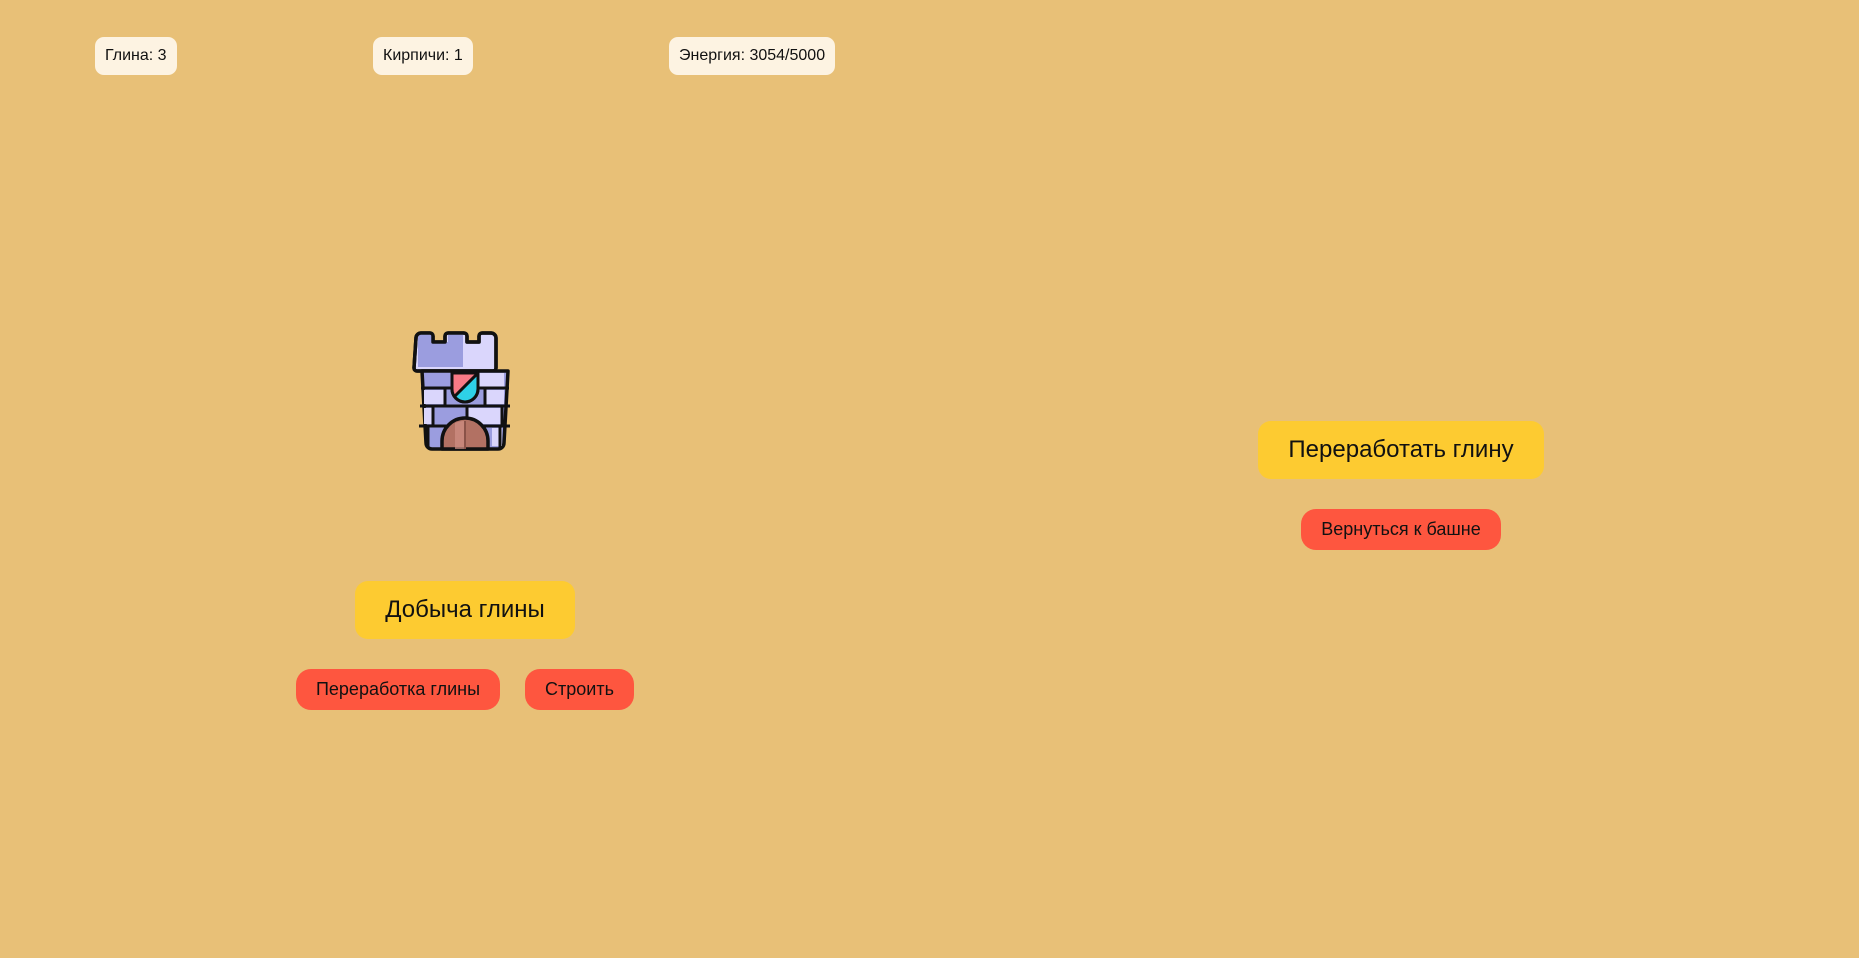 This screenshot has width=1859, height=958. What do you see at coordinates (136, 56) in the screenshot?
I see `clay-counter: Глина: 3` at bounding box center [136, 56].